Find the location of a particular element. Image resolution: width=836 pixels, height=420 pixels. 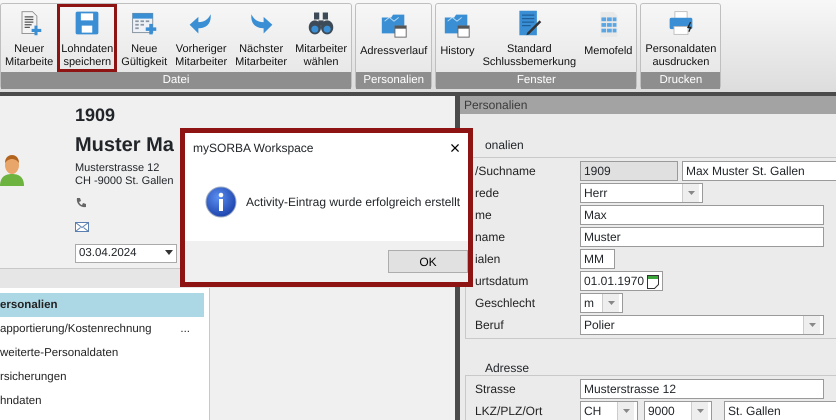

ribbon-button: Adressverlauf is located at coordinates (394, 38).